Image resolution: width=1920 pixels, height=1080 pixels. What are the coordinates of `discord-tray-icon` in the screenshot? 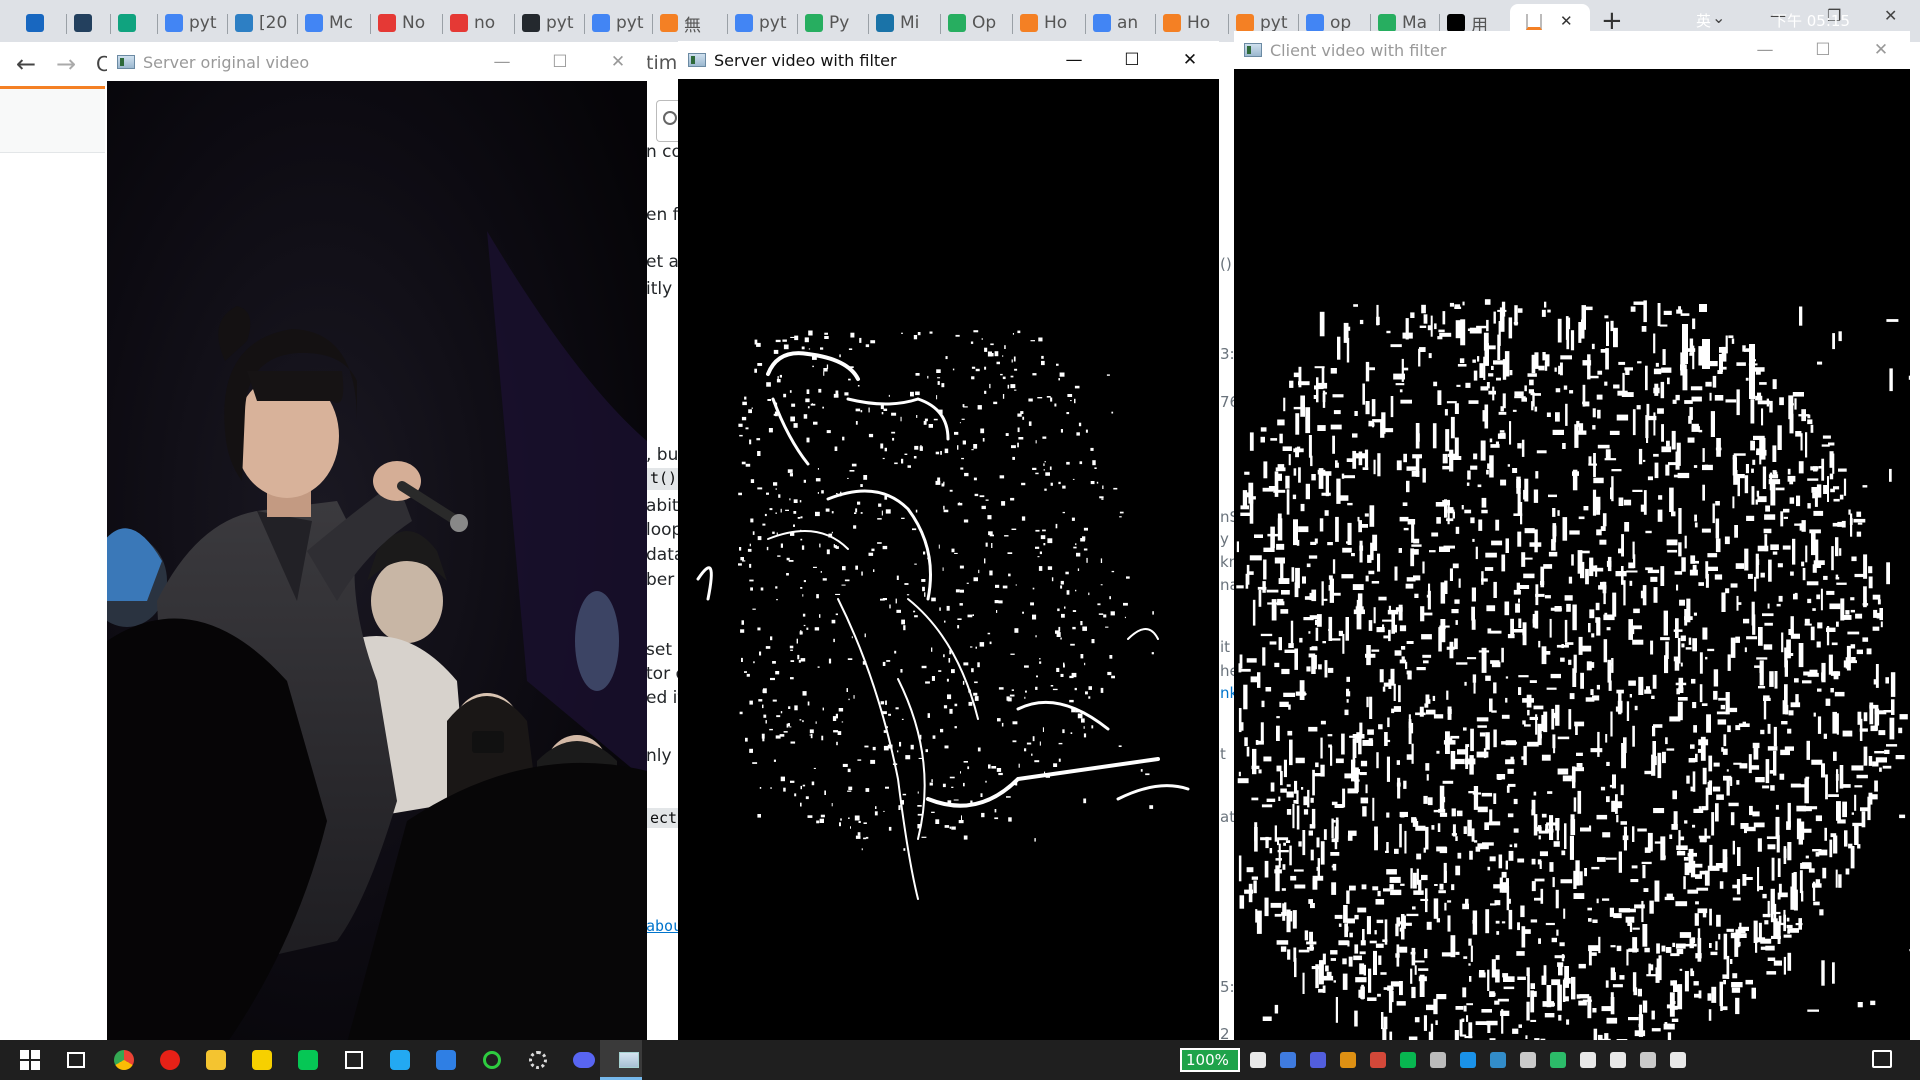 It's located at (1318, 1060).